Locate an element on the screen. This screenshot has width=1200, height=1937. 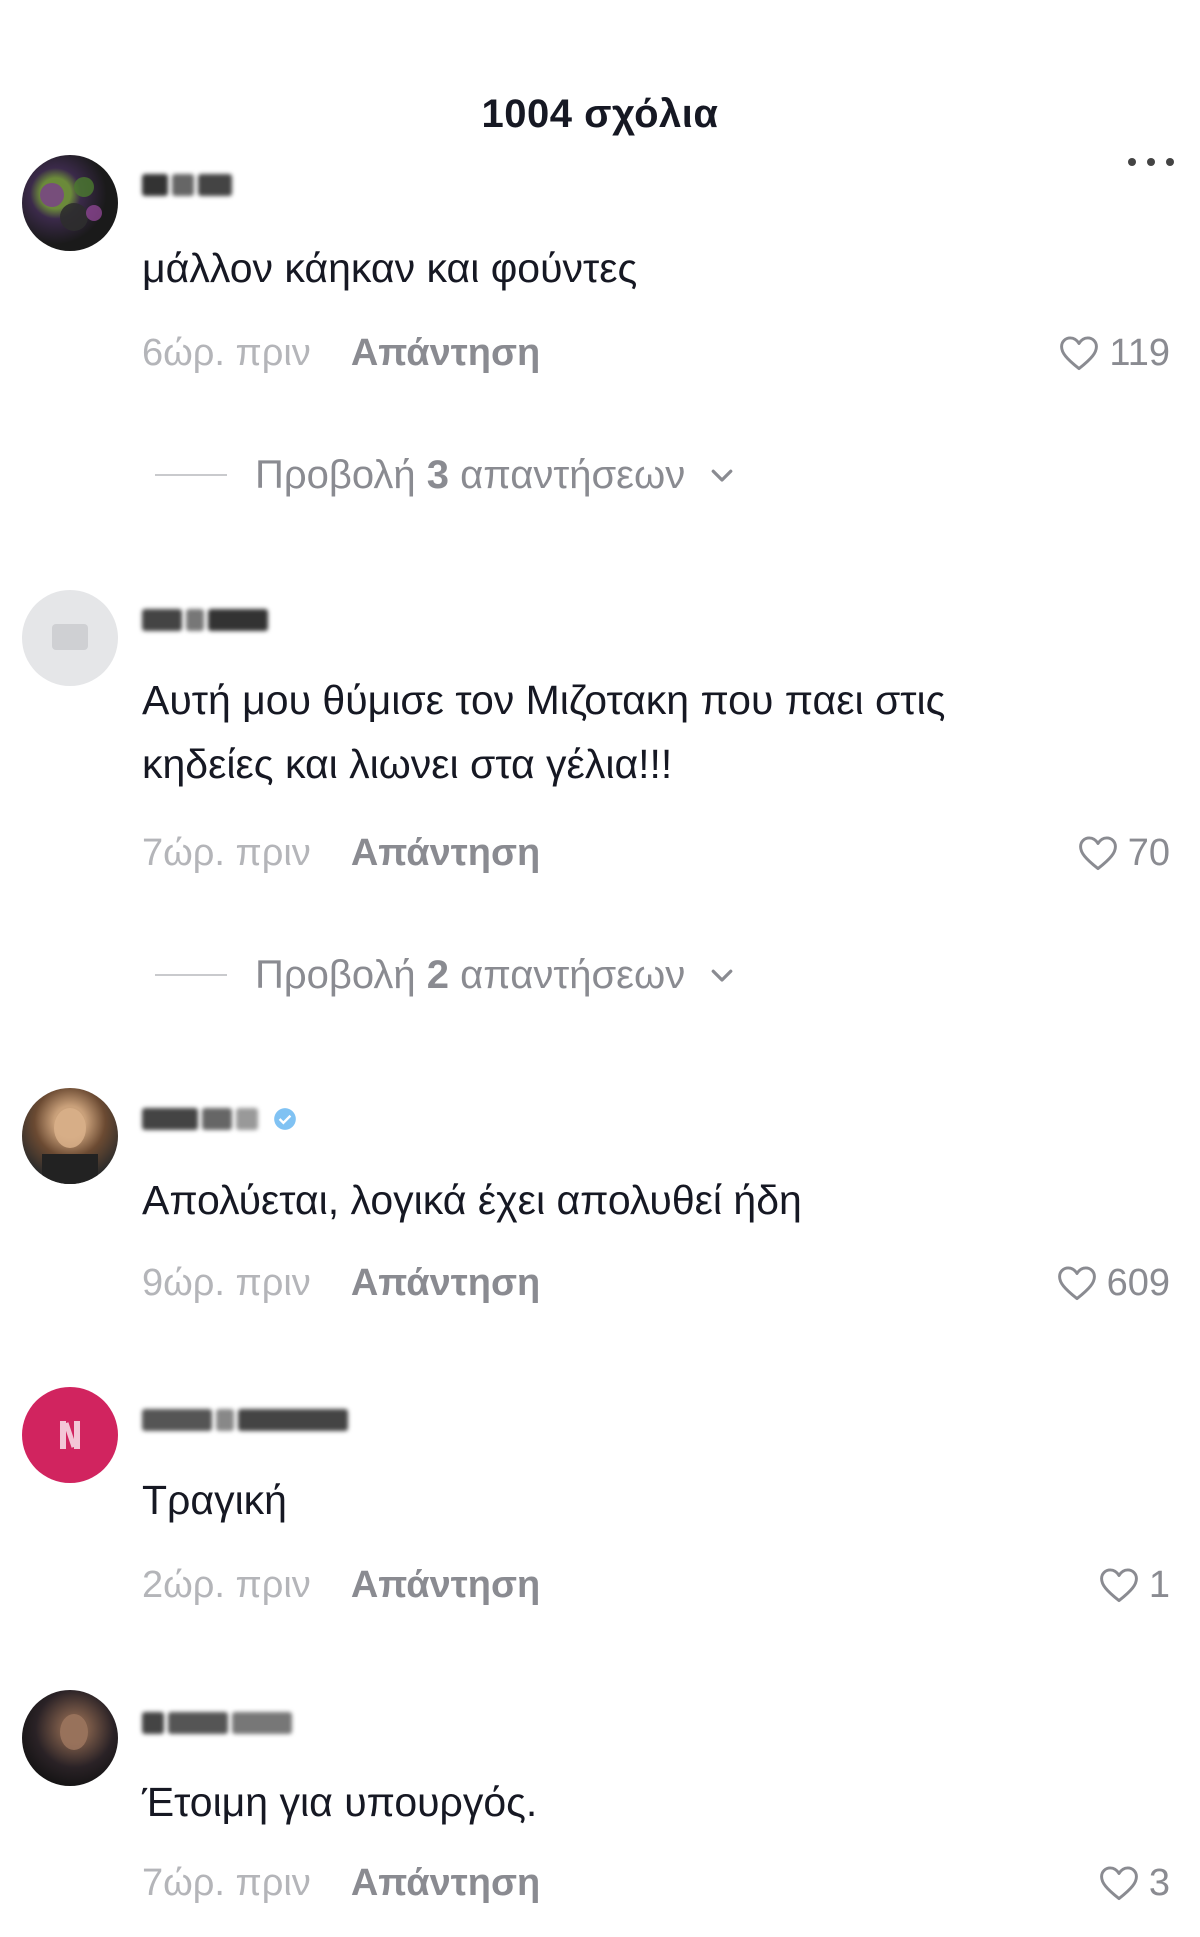
like-button: 1 is located at coordinates (1133, 1585).